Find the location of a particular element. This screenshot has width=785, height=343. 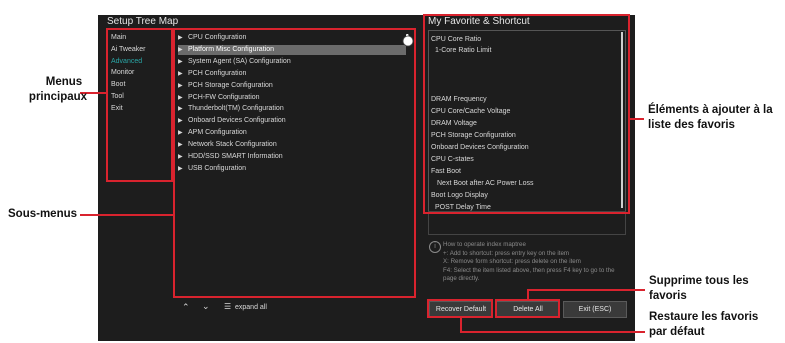

expand-chevron-icon: ⌄ is located at coordinates (206, 306).